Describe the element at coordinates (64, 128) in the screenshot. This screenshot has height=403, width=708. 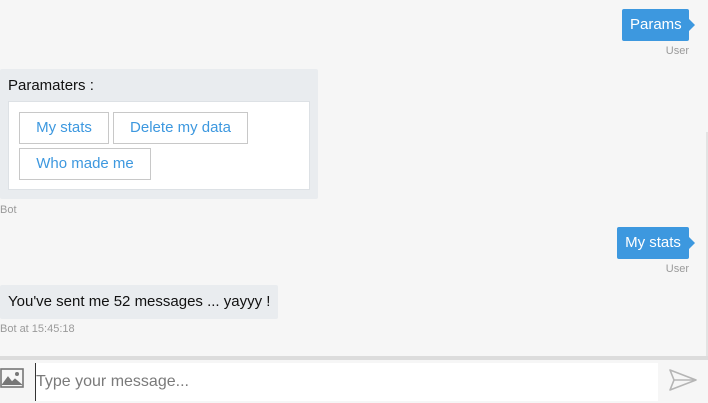
I see `option-my-stats-button: My stats` at that location.